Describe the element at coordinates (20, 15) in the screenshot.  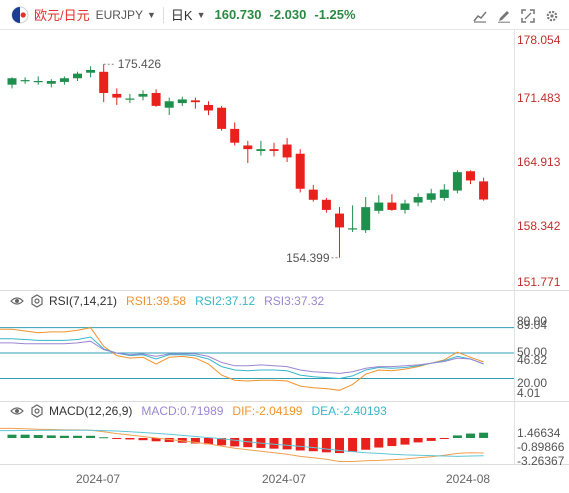
I see `eu-jp-flag-icon` at that location.